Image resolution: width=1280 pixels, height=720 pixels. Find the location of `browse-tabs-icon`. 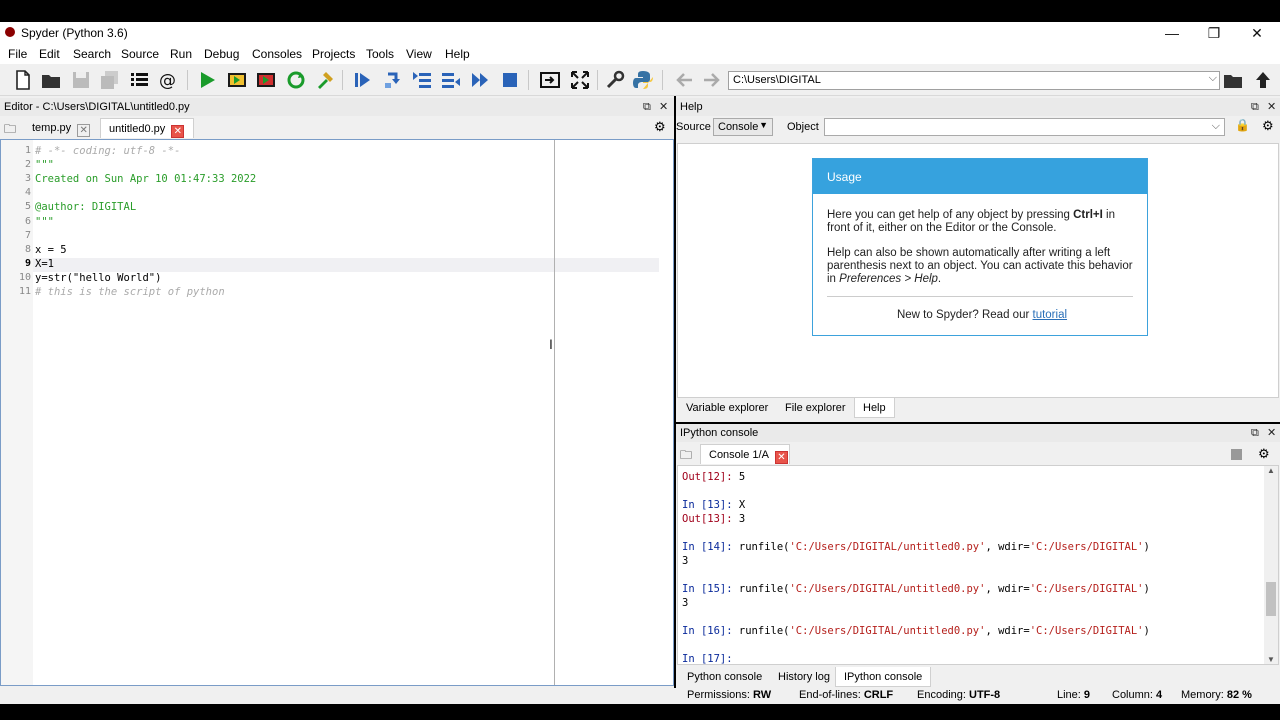

browse-tabs-icon is located at coordinates (139, 80).